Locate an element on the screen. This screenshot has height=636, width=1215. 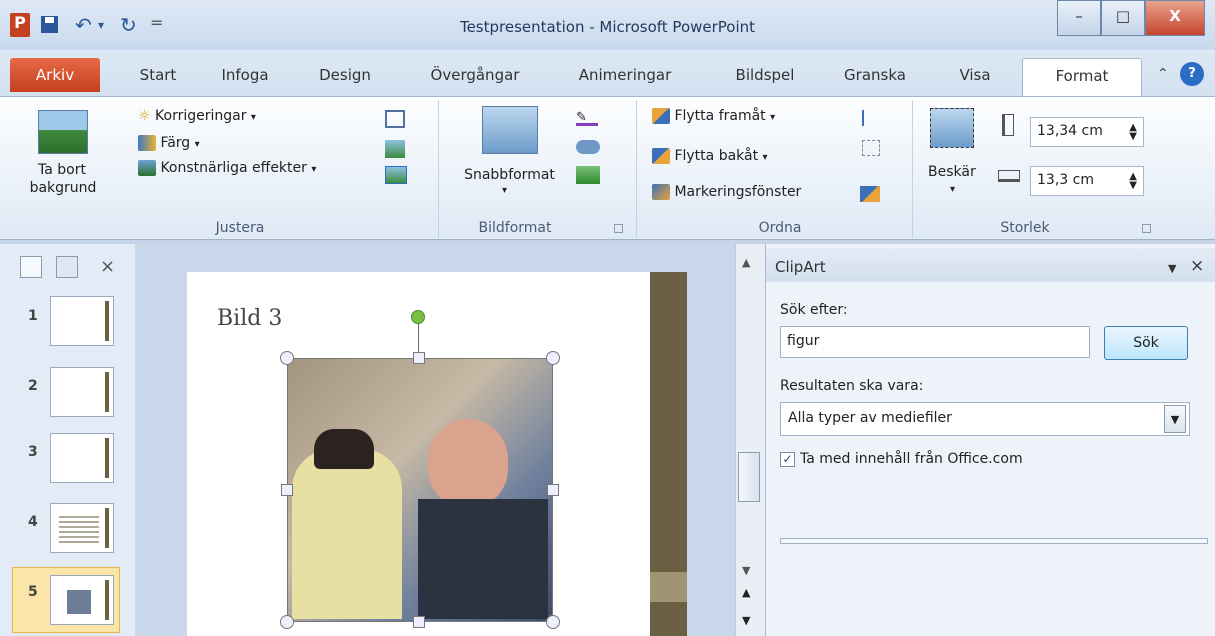
search-input: figur is located at coordinates (935, 342).